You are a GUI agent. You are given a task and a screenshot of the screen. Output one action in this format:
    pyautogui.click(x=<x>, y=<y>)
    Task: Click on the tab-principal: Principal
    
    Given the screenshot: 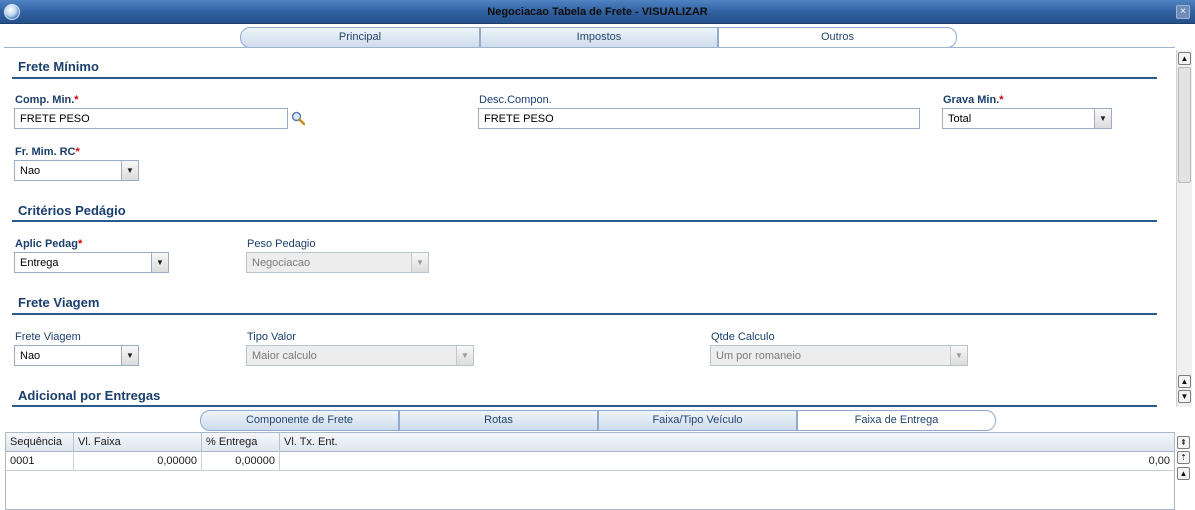 What is the action you would take?
    pyautogui.click(x=360, y=37)
    